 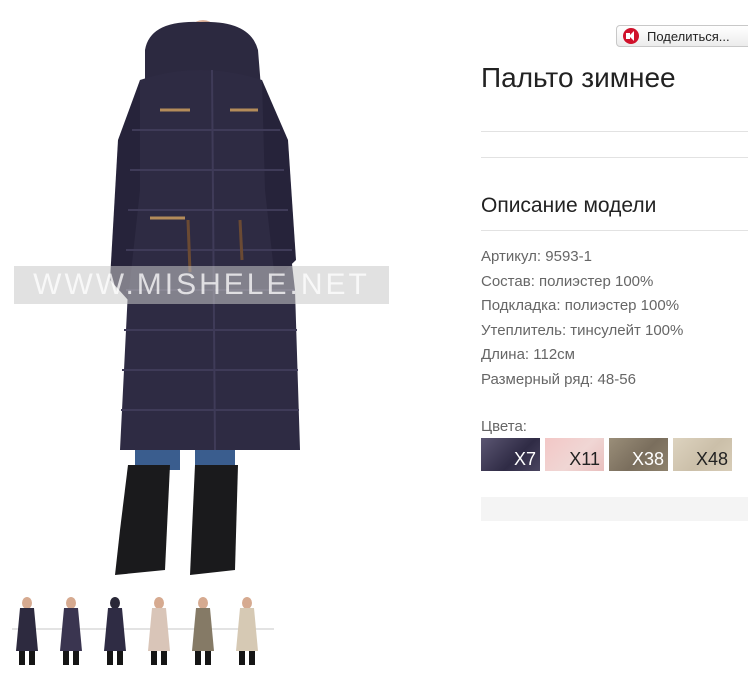 What do you see at coordinates (584, 459) in the screenshot?
I see `swatch-label: X11` at bounding box center [584, 459].